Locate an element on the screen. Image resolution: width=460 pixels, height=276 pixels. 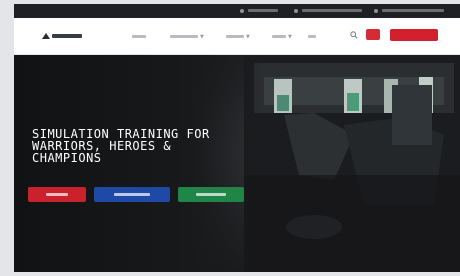
hero-button-red is located at coordinates (57, 194).